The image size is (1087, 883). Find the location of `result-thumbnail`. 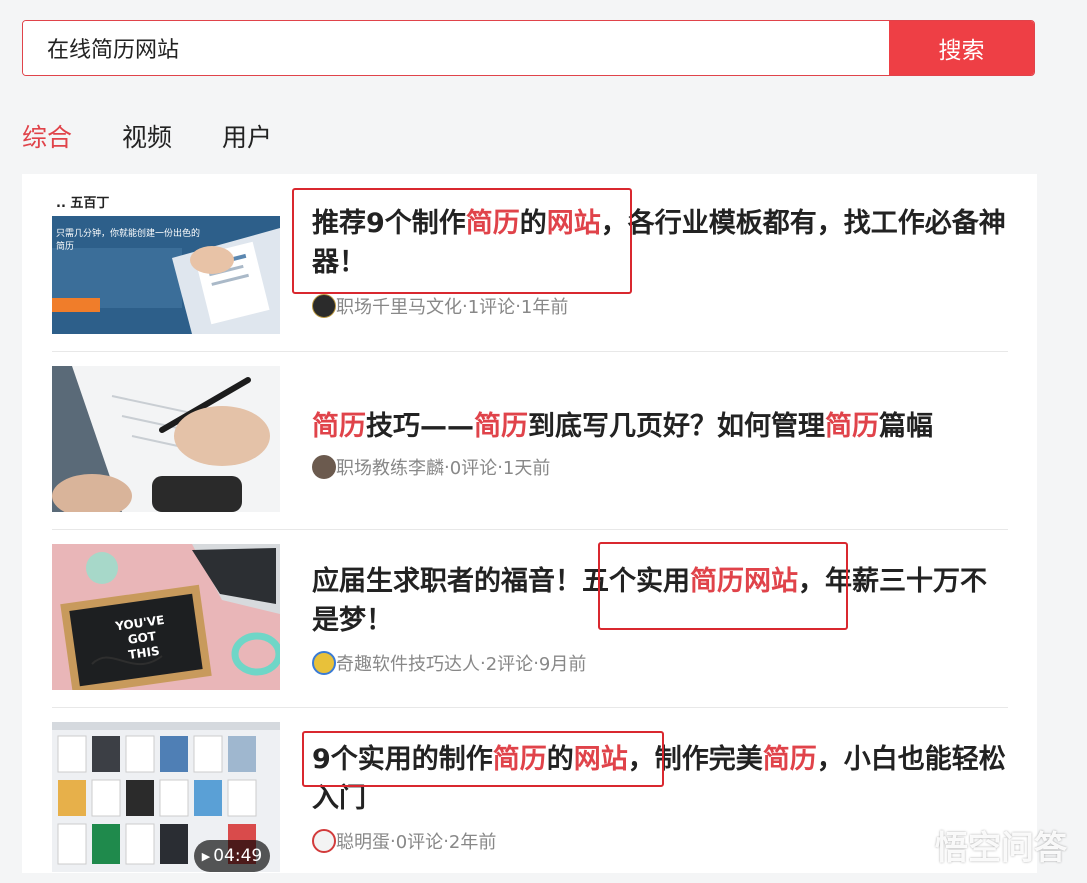

result-thumbnail is located at coordinates (166, 439).